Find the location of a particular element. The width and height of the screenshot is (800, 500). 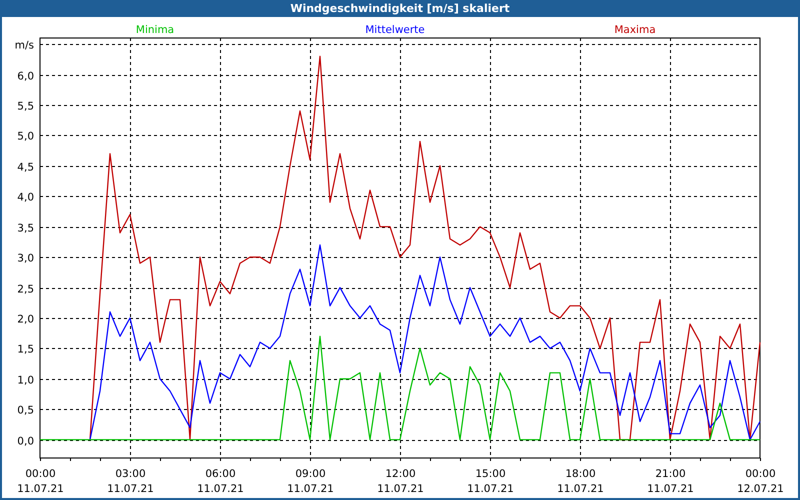

y-axis-label: 3,0 is located at coordinates (25, 258).